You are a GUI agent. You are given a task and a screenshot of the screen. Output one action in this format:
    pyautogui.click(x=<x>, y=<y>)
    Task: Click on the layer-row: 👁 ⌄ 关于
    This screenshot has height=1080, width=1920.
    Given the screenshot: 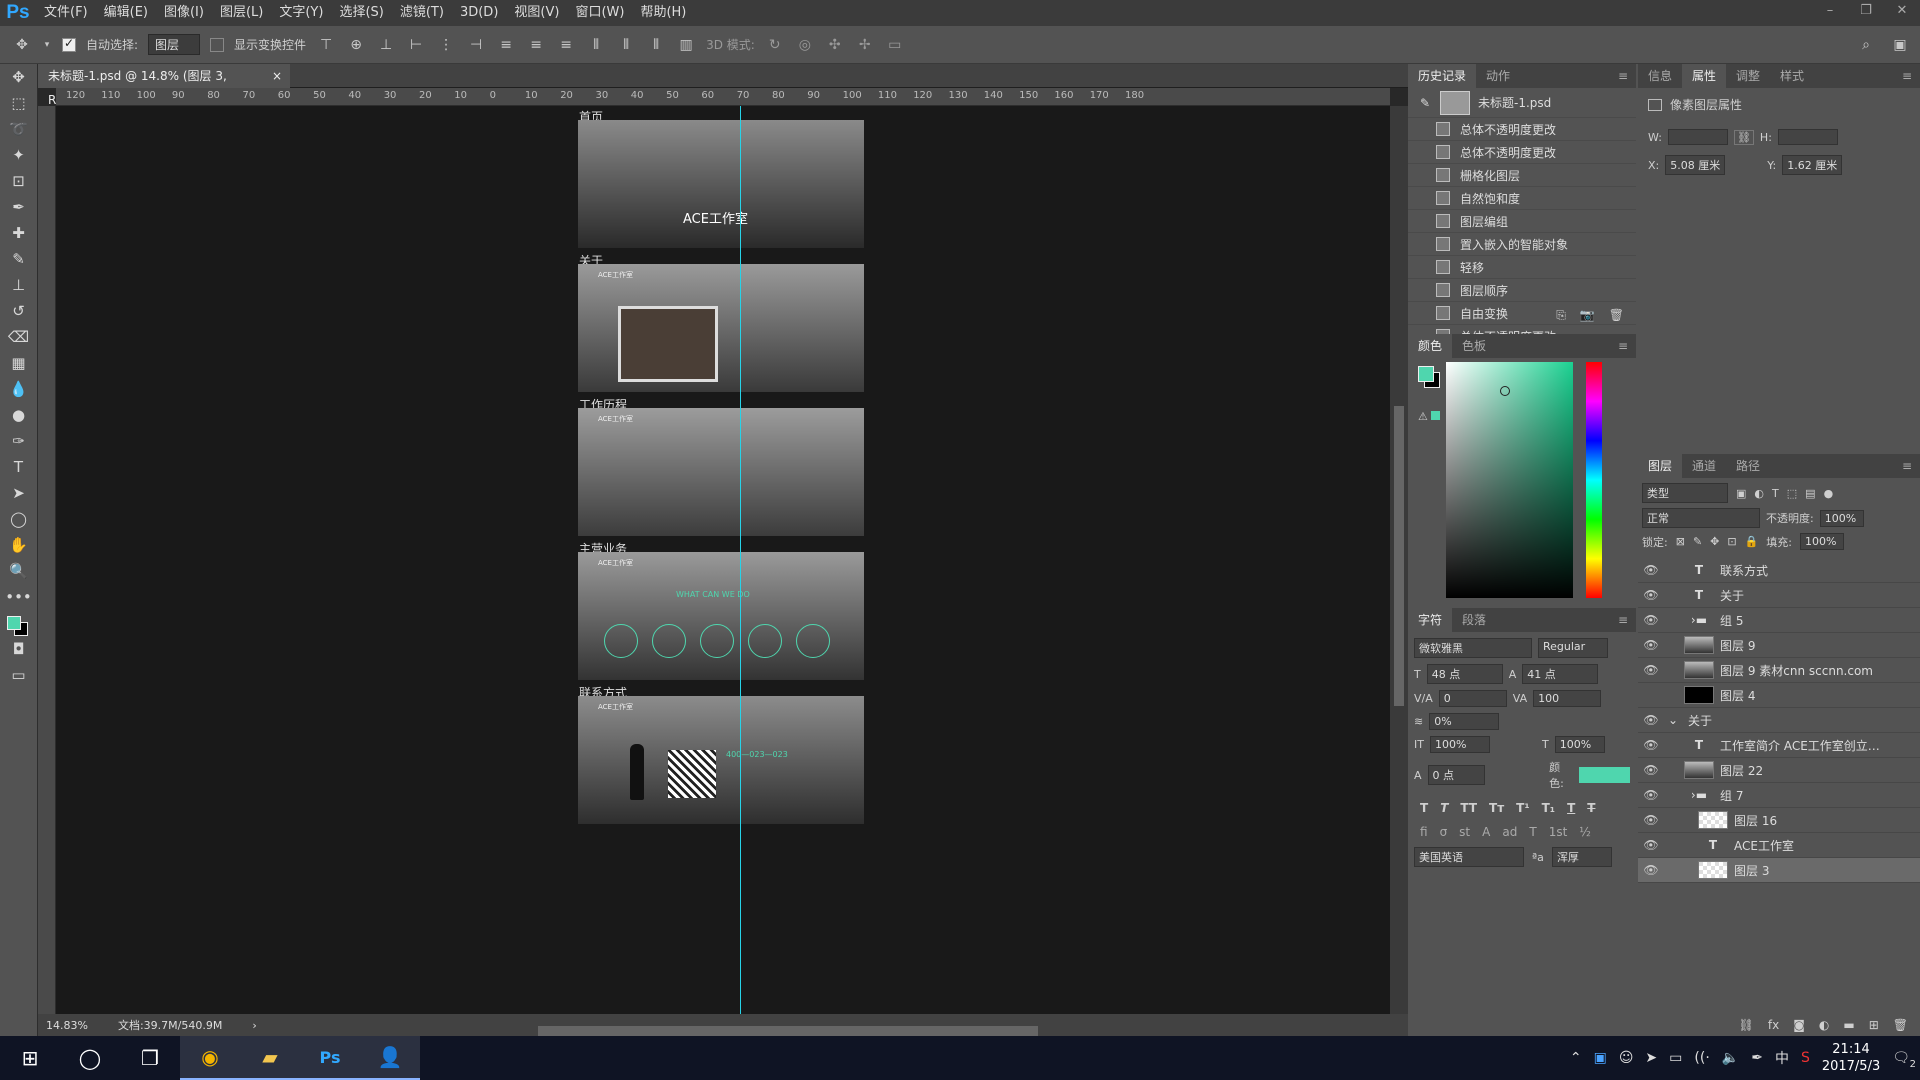 What is the action you would take?
    pyautogui.click(x=1779, y=720)
    